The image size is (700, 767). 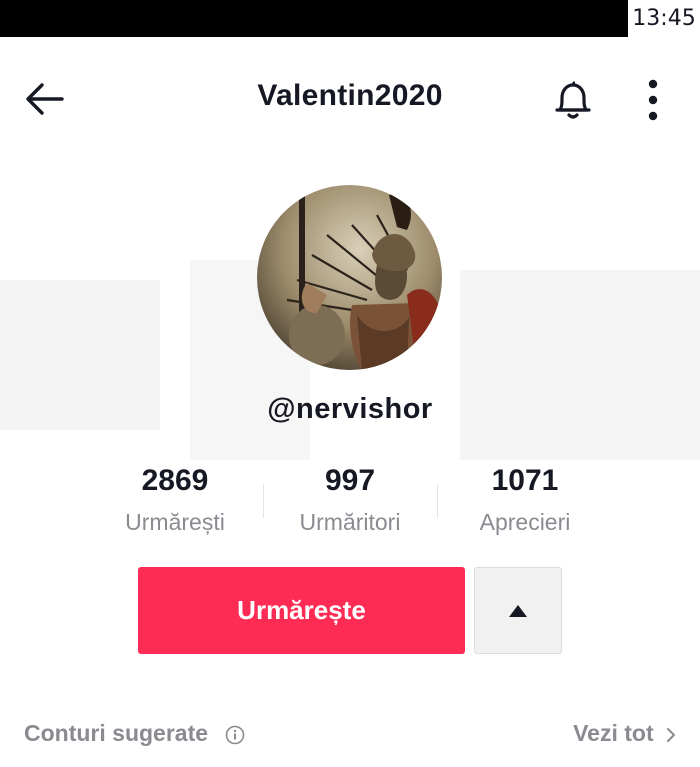 I want to click on caret-up-icon, so click(x=518, y=611).